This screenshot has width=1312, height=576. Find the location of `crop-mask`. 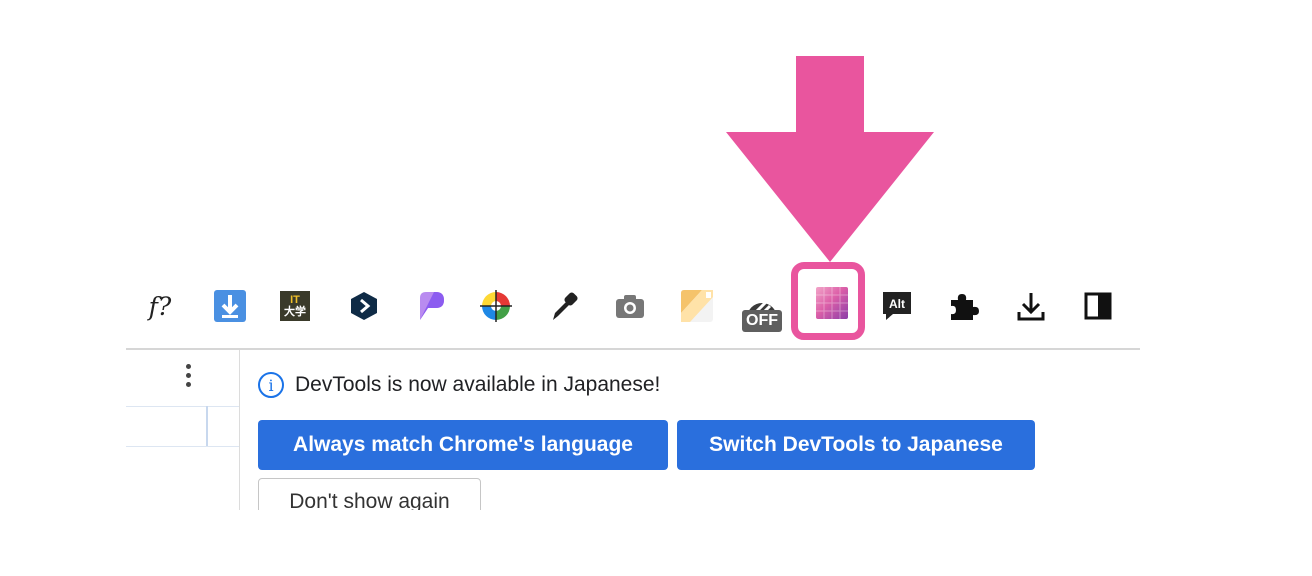

crop-mask is located at coordinates (656, 543).